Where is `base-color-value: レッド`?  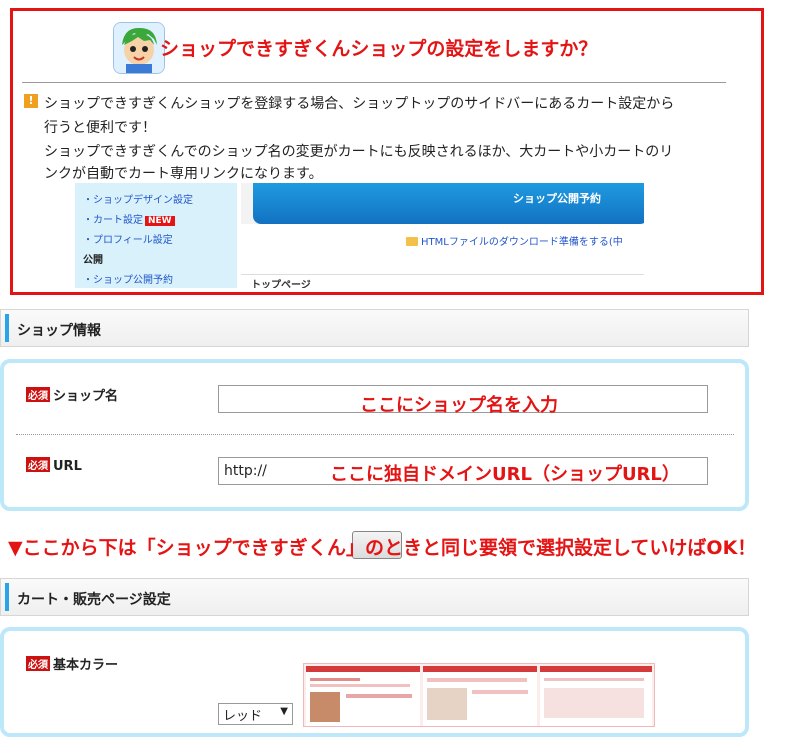 base-color-value: レッド is located at coordinates (243, 716).